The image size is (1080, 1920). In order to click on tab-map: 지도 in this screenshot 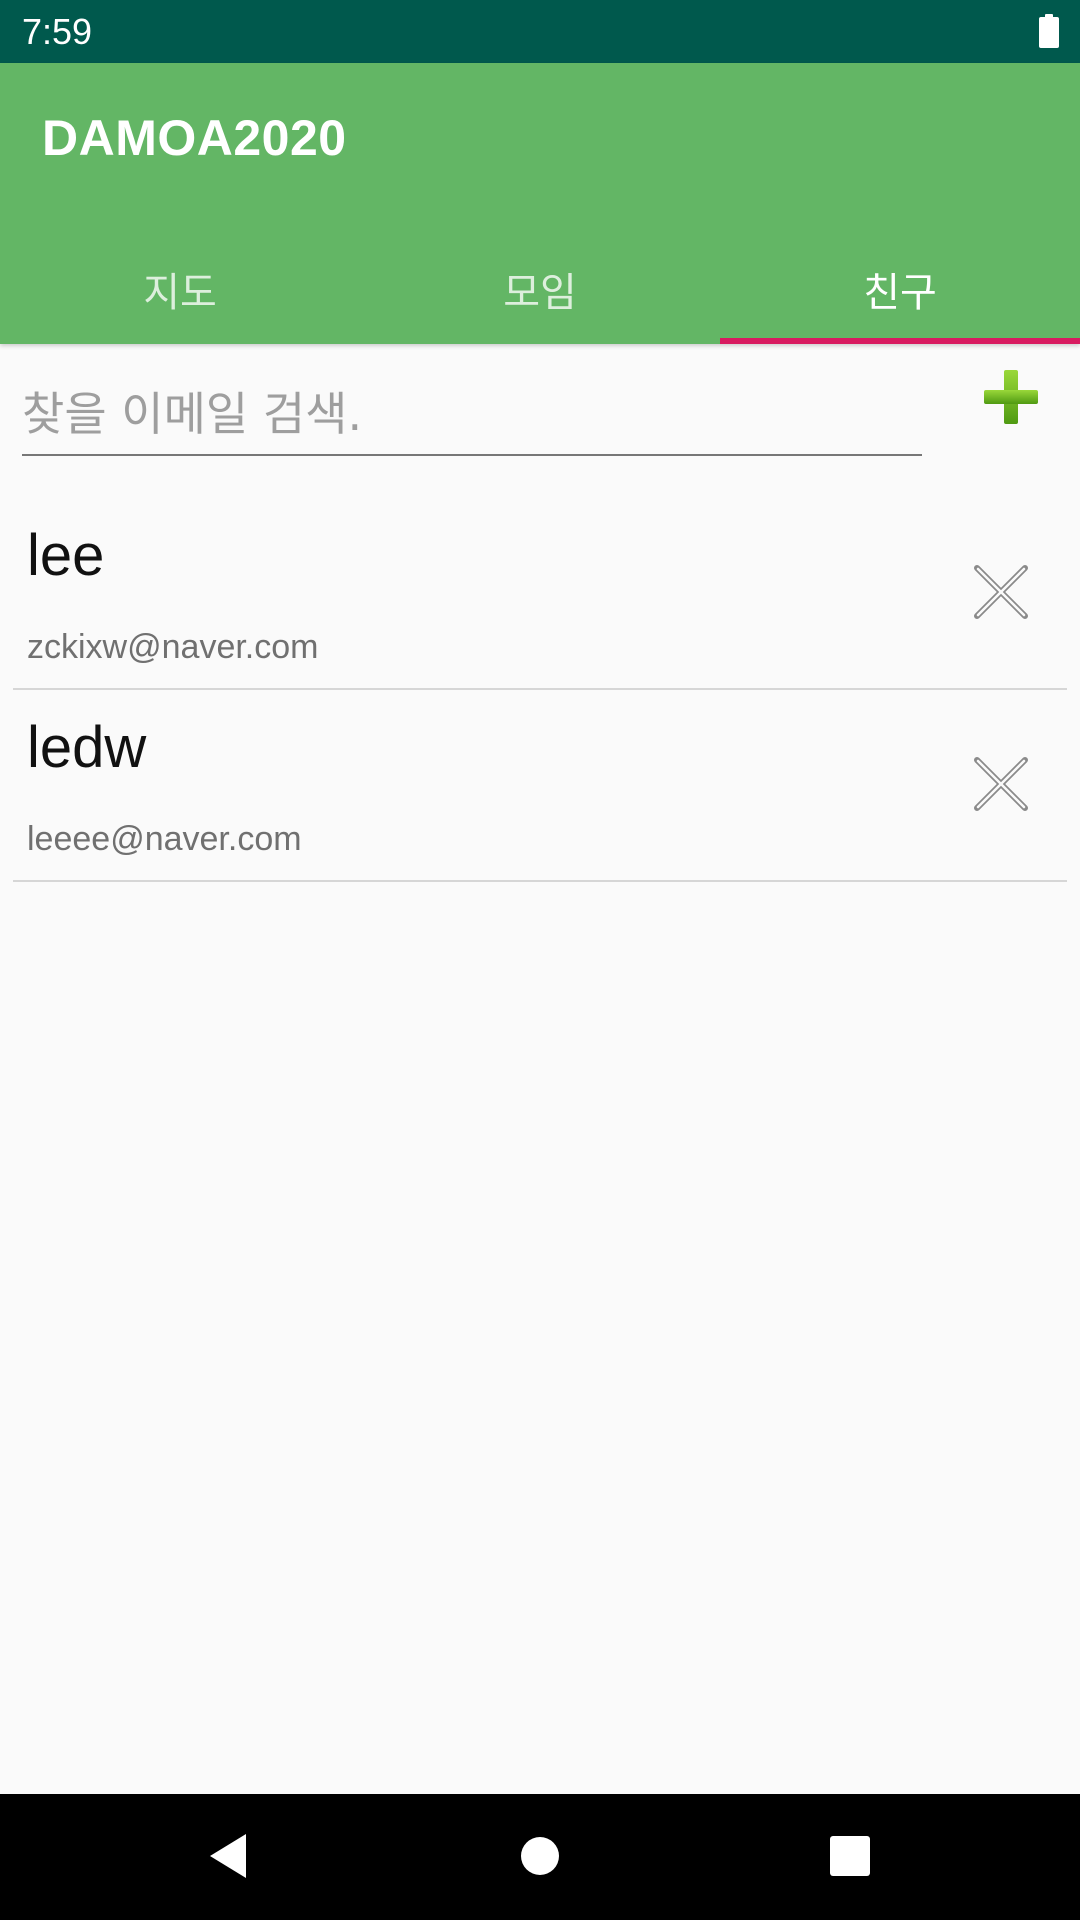, I will do `click(180, 293)`.